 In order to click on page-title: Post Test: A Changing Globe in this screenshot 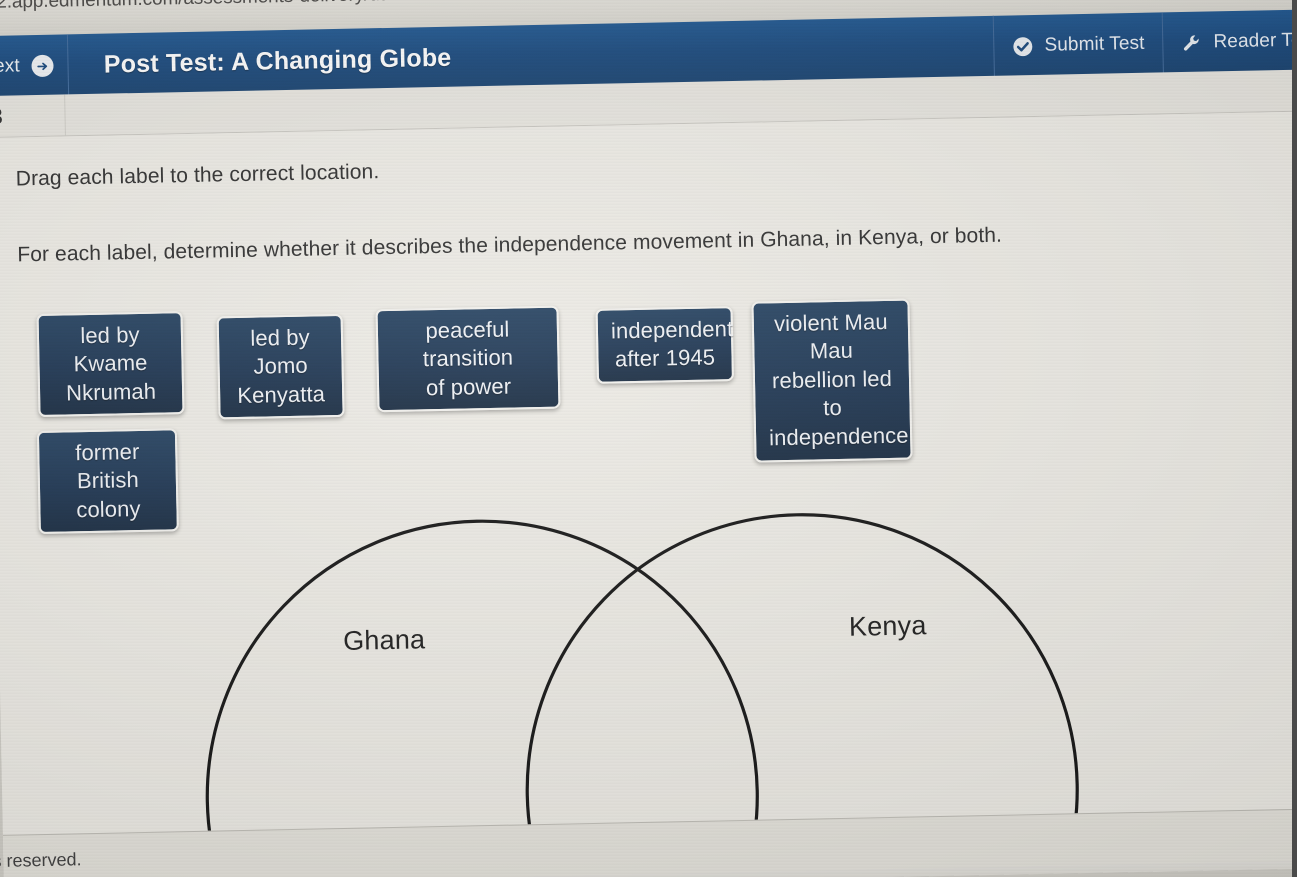, I will do `click(277, 61)`.